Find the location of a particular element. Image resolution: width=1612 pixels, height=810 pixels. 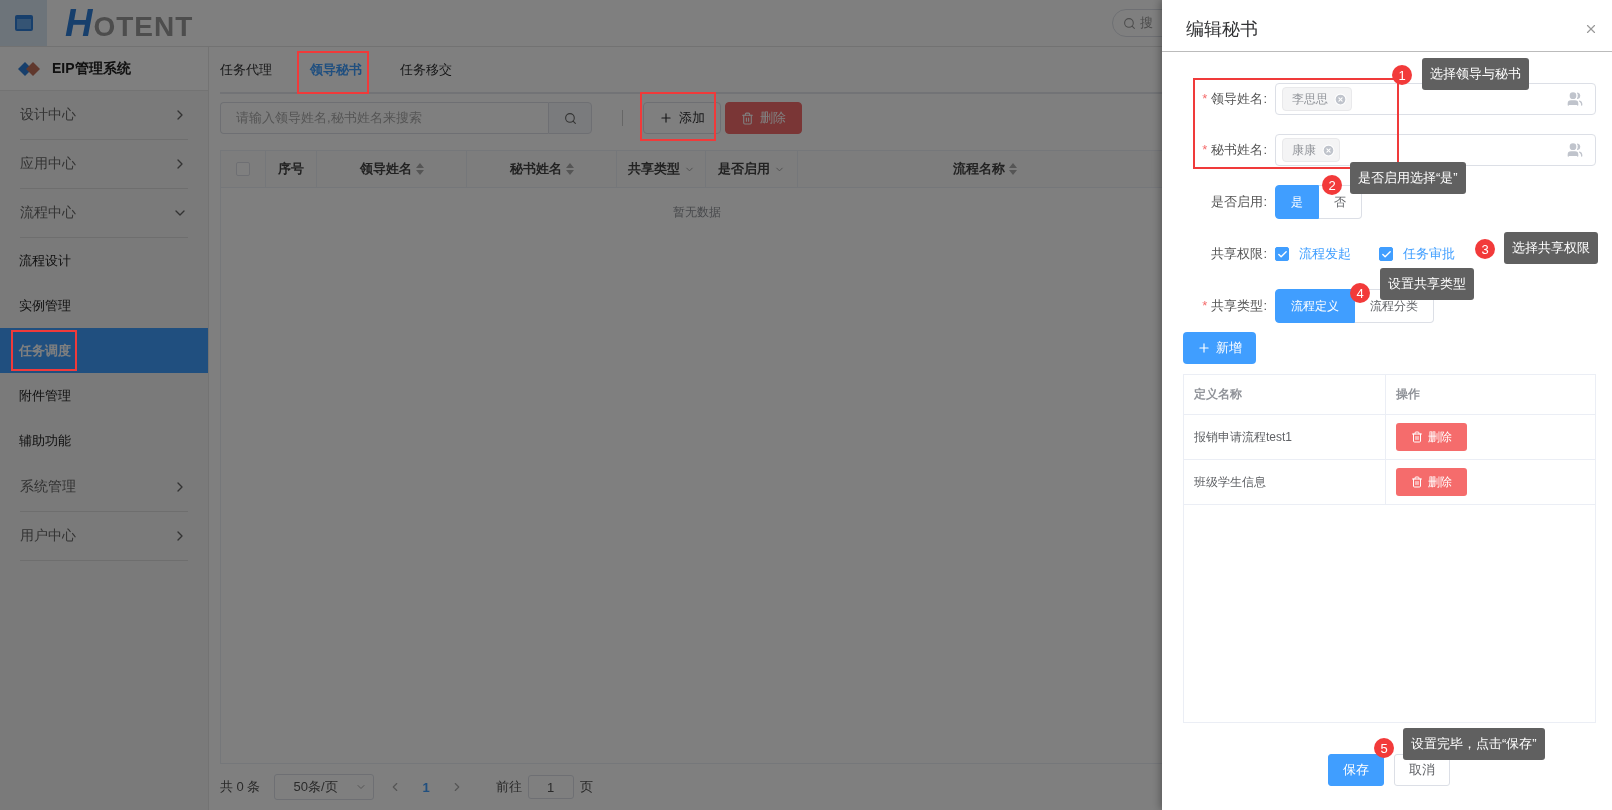

menu-group: 系统管理 is located at coordinates (104, 487).